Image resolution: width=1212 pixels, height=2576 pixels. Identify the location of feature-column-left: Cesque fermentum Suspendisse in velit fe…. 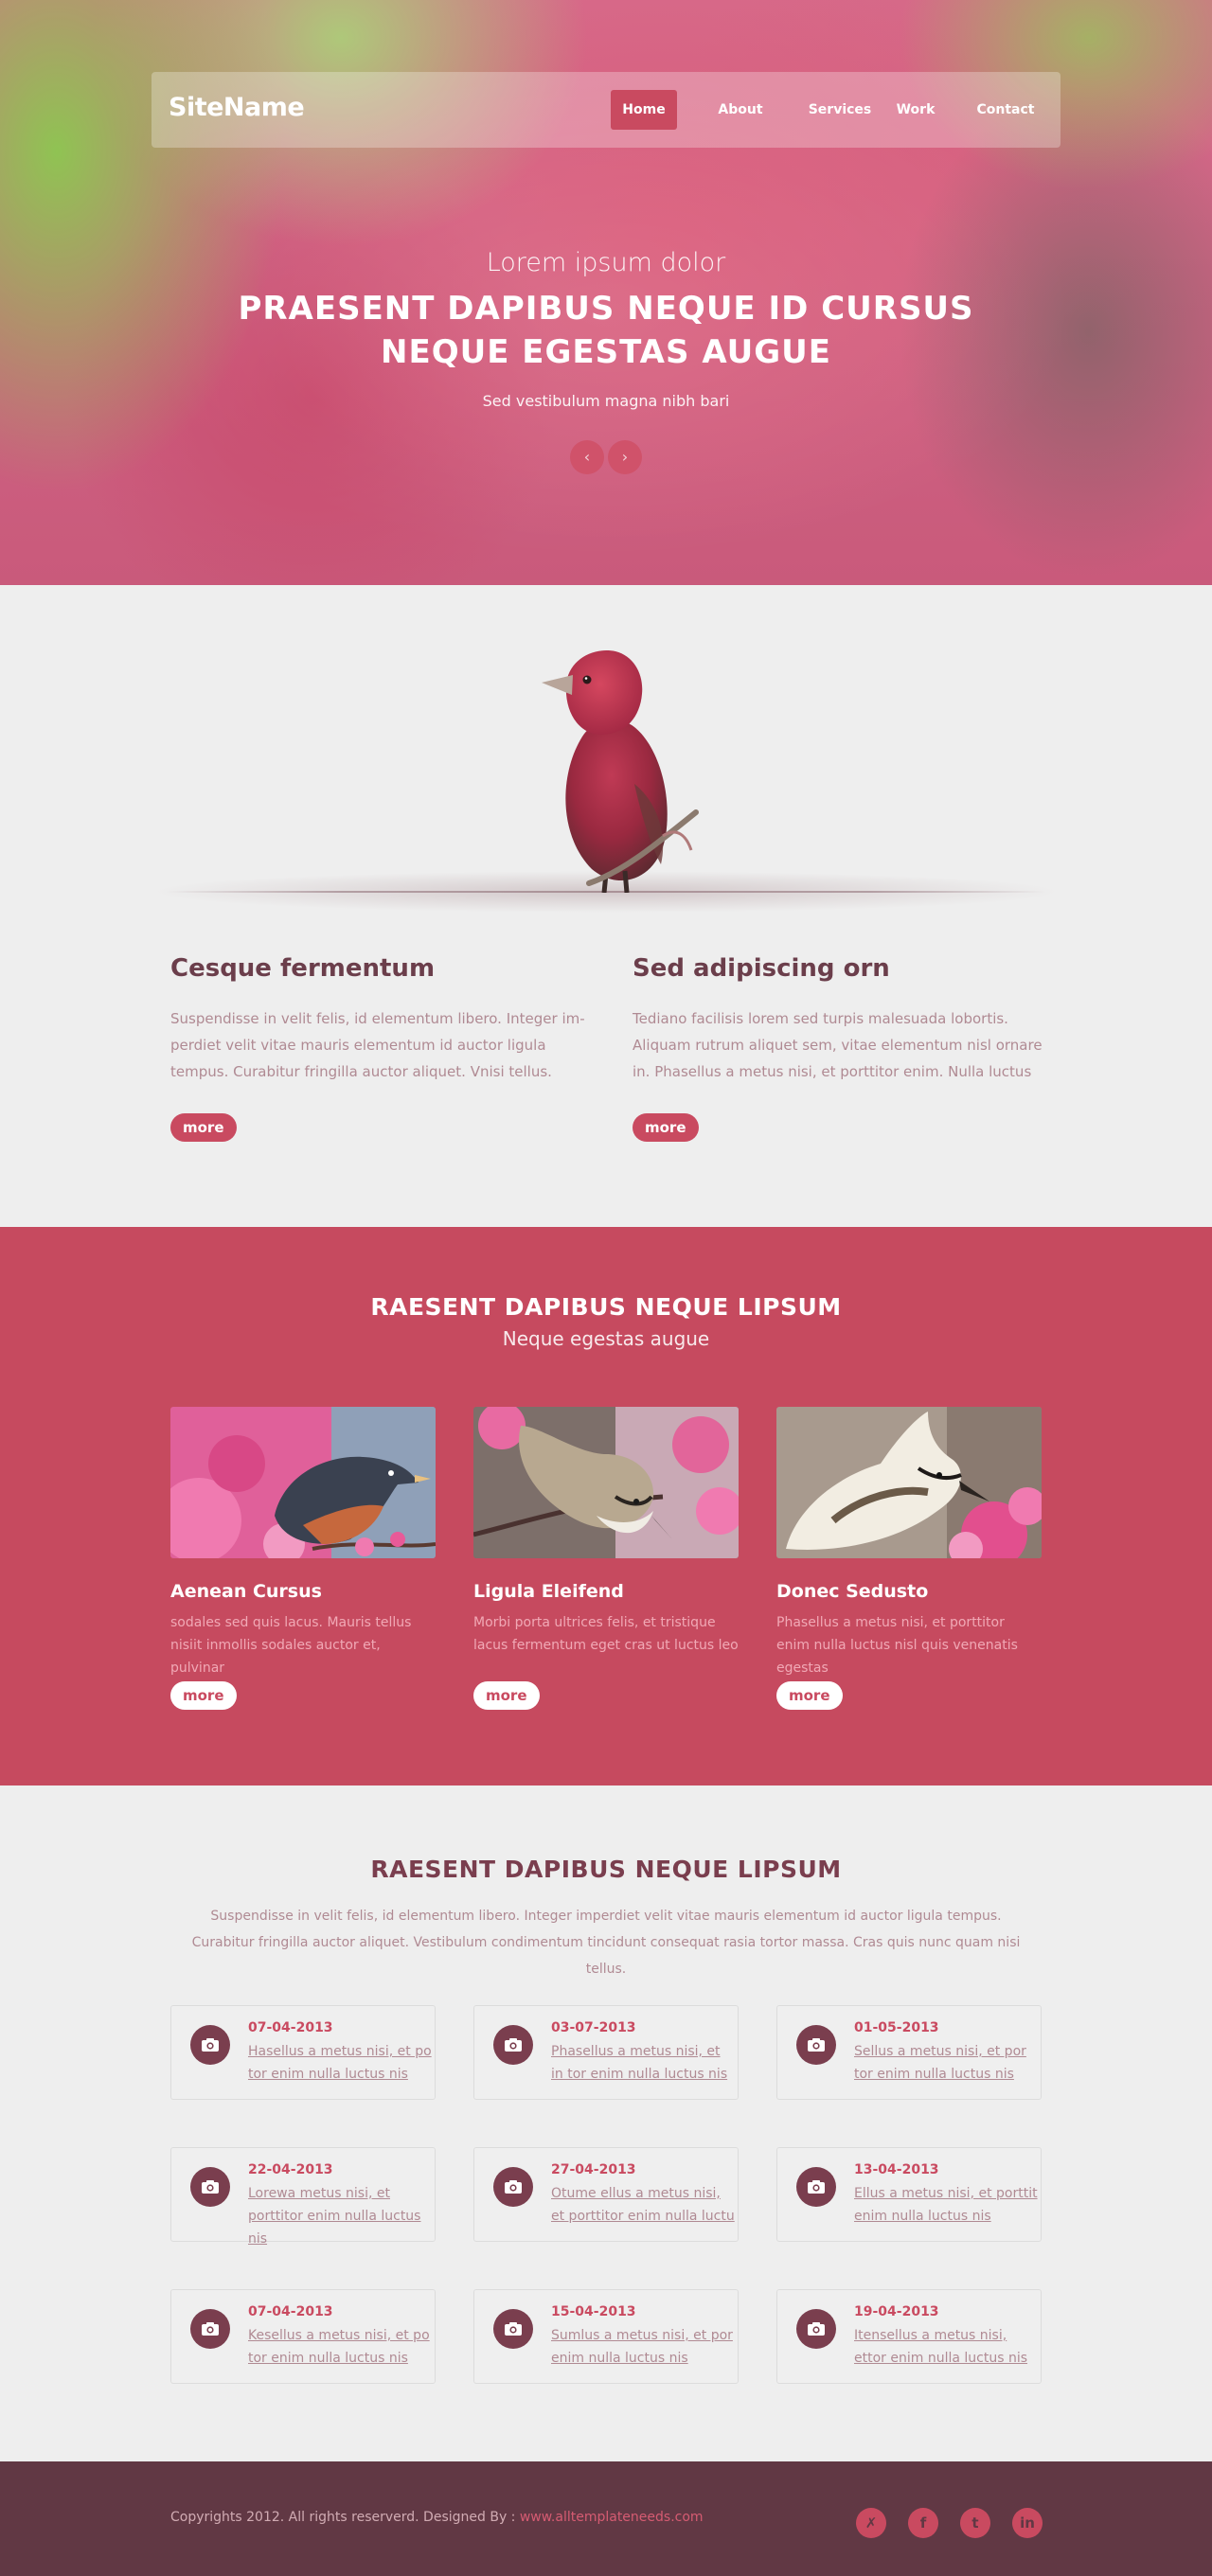
(378, 1048).